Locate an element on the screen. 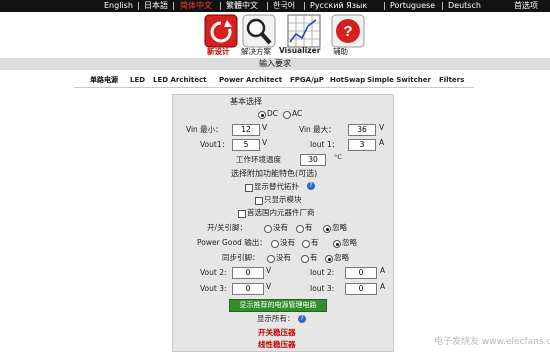  pgood-ignore-radio is located at coordinates (337, 244).